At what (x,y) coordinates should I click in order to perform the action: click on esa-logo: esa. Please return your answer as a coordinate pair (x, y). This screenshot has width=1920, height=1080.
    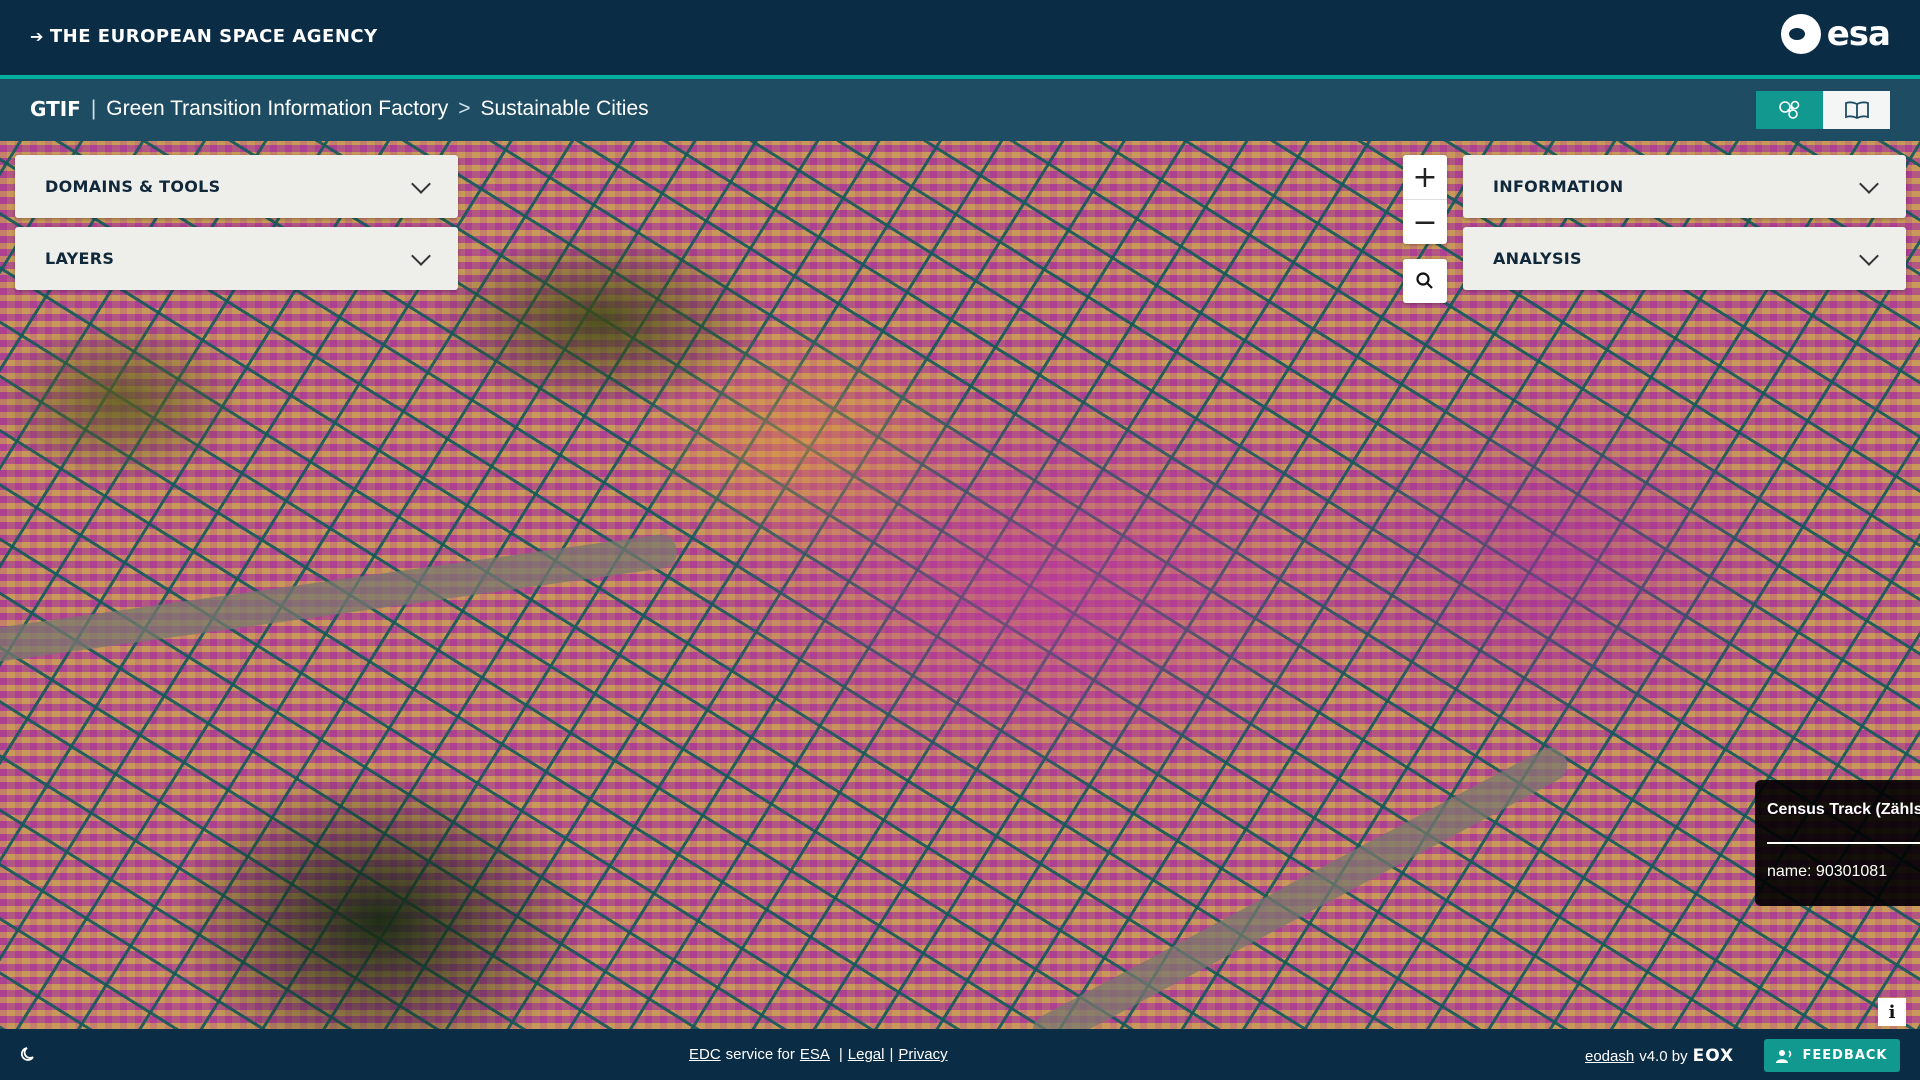
    Looking at the image, I should click on (1835, 34).